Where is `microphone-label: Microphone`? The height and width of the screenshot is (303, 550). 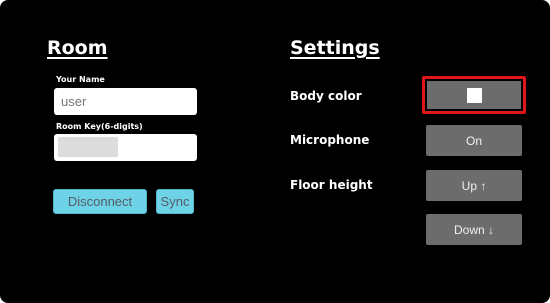
microphone-label: Microphone is located at coordinates (330, 140).